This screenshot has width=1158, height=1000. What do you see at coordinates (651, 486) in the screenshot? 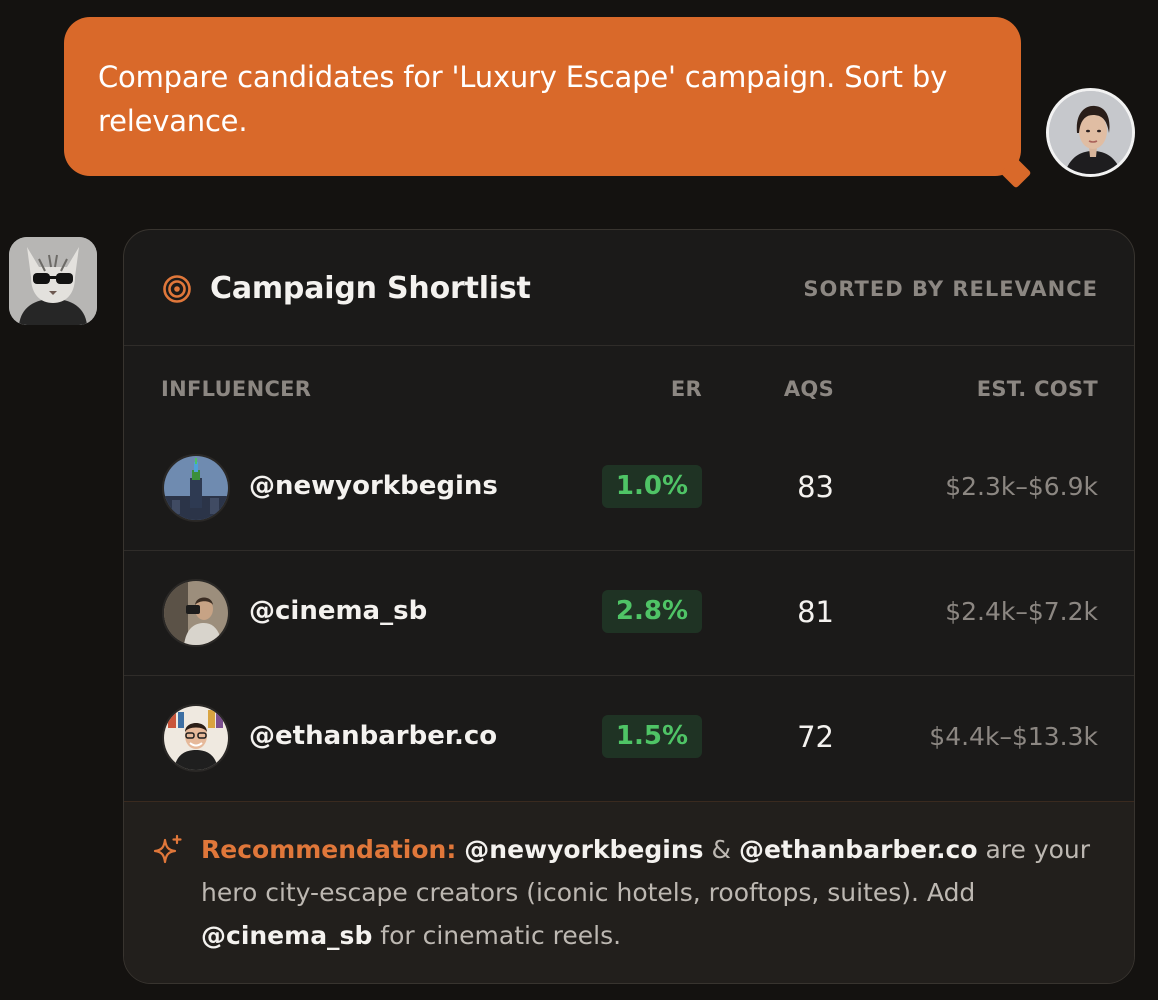
I see `er-badge: 1.0%` at bounding box center [651, 486].